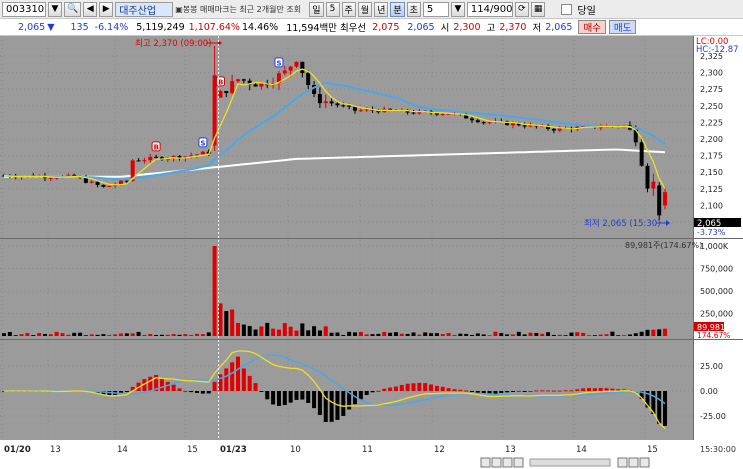 This screenshot has width=743, height=469. I want to click on chart-settings-button, so click(644, 462).